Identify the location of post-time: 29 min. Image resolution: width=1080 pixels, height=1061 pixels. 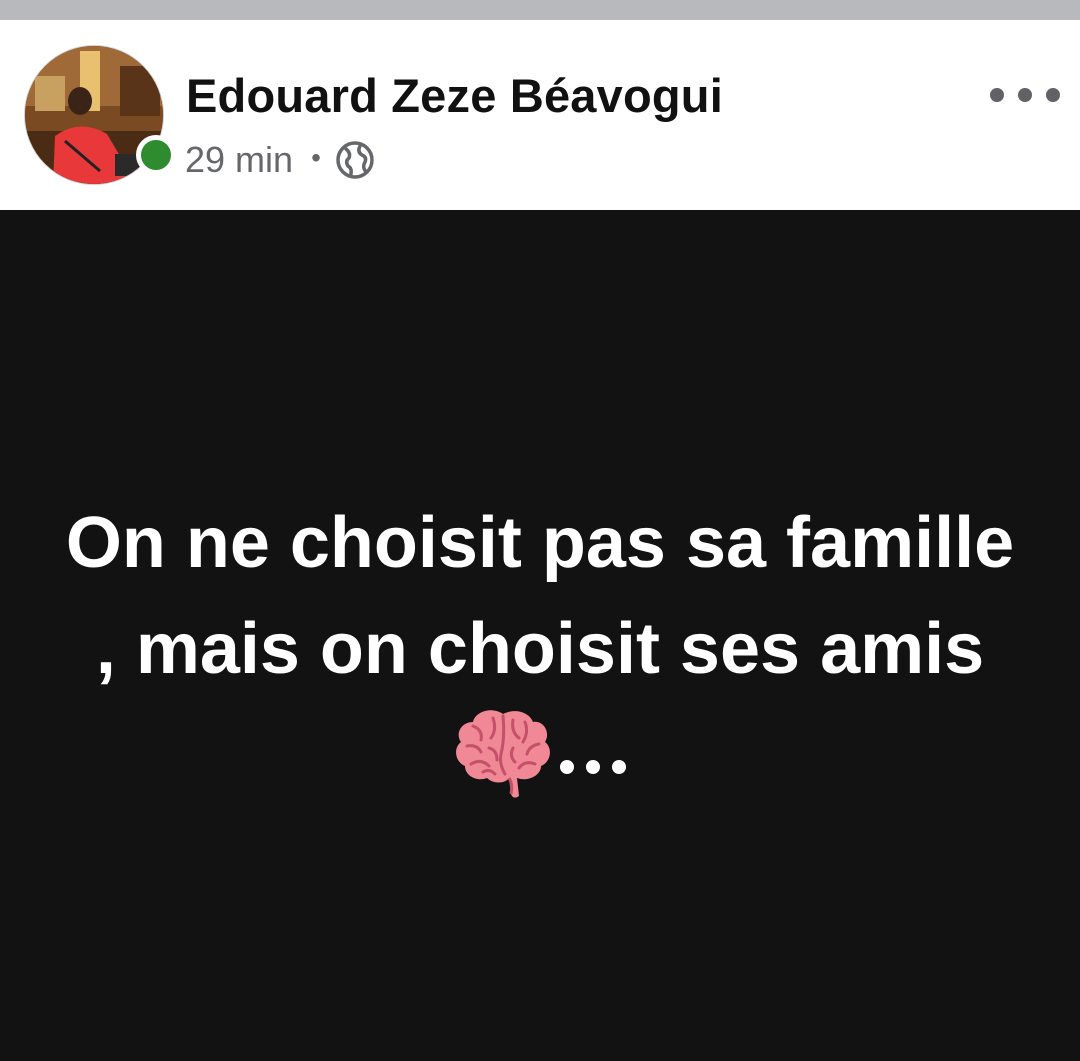
(239, 160).